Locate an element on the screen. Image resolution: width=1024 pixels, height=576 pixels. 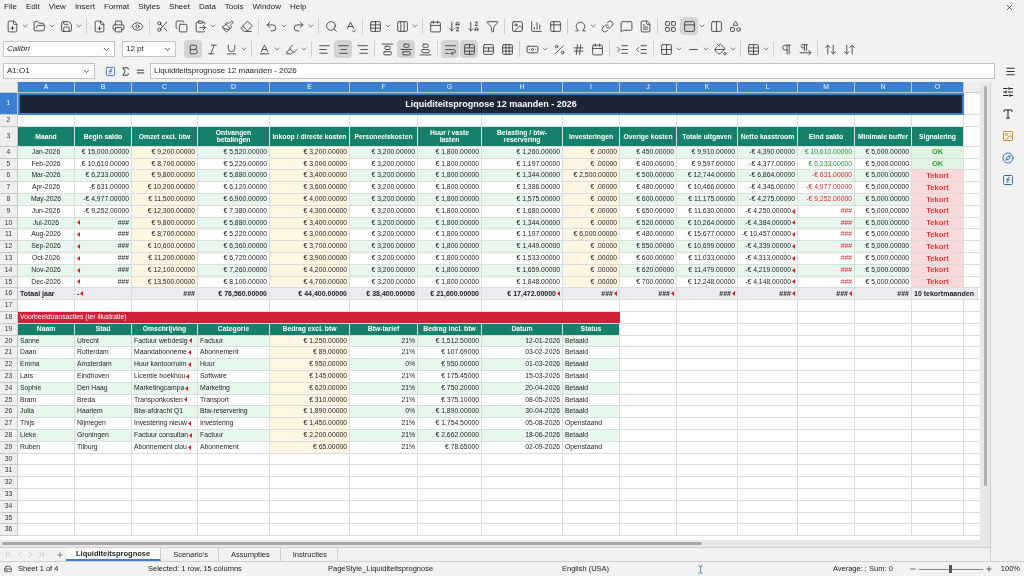
menu-item: Format is located at coordinates (116, 7).